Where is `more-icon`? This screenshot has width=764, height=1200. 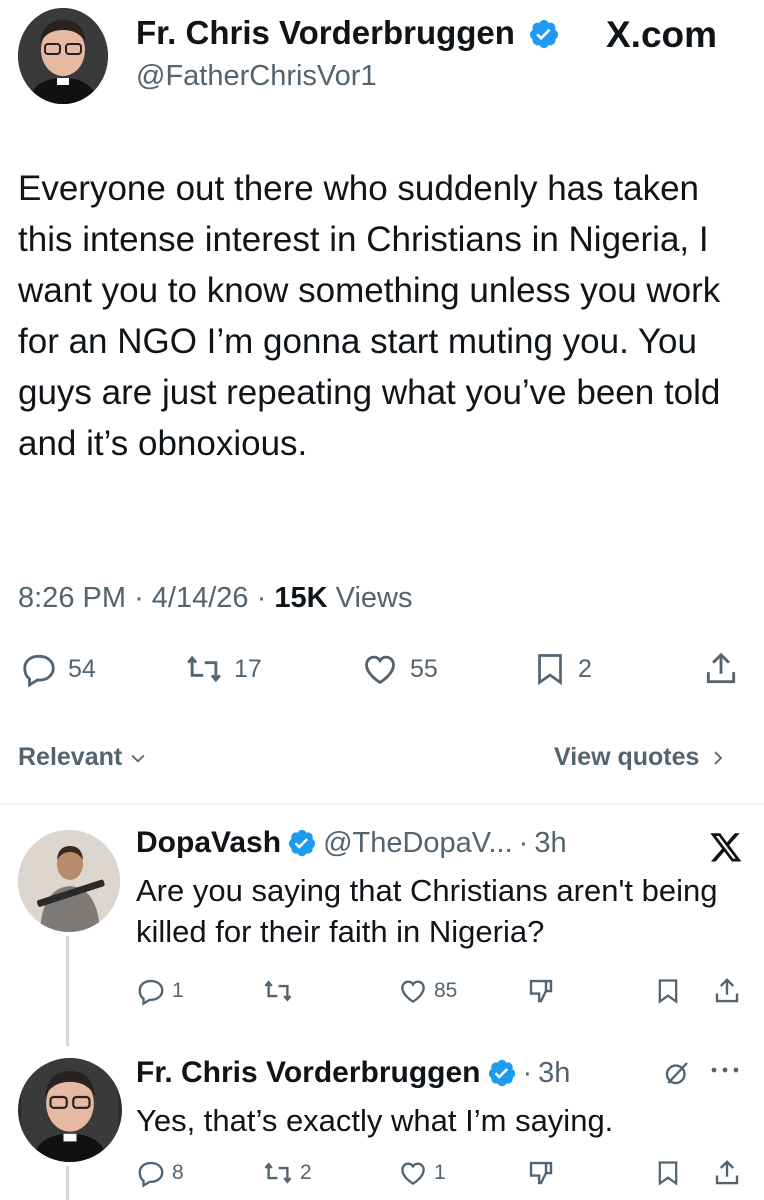 more-icon is located at coordinates (725, 1070).